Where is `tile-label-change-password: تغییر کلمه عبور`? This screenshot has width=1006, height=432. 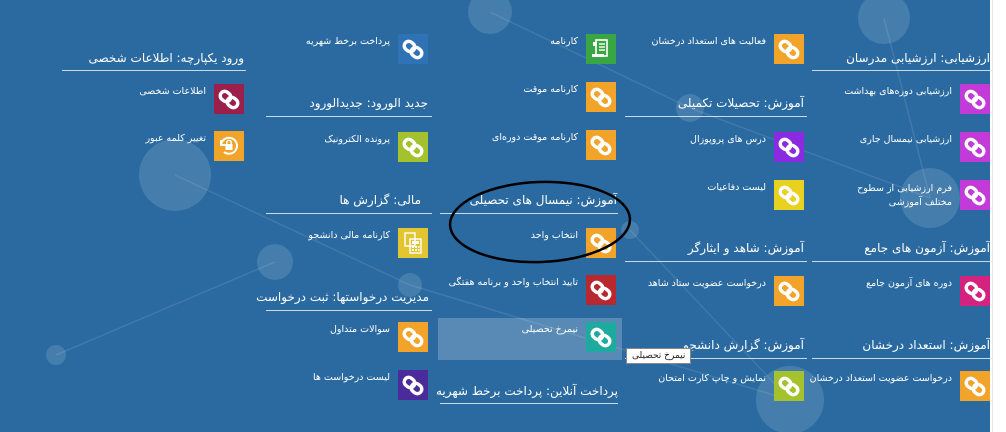 tile-label-change-password: تغییر کلمه عبور is located at coordinates (175, 139).